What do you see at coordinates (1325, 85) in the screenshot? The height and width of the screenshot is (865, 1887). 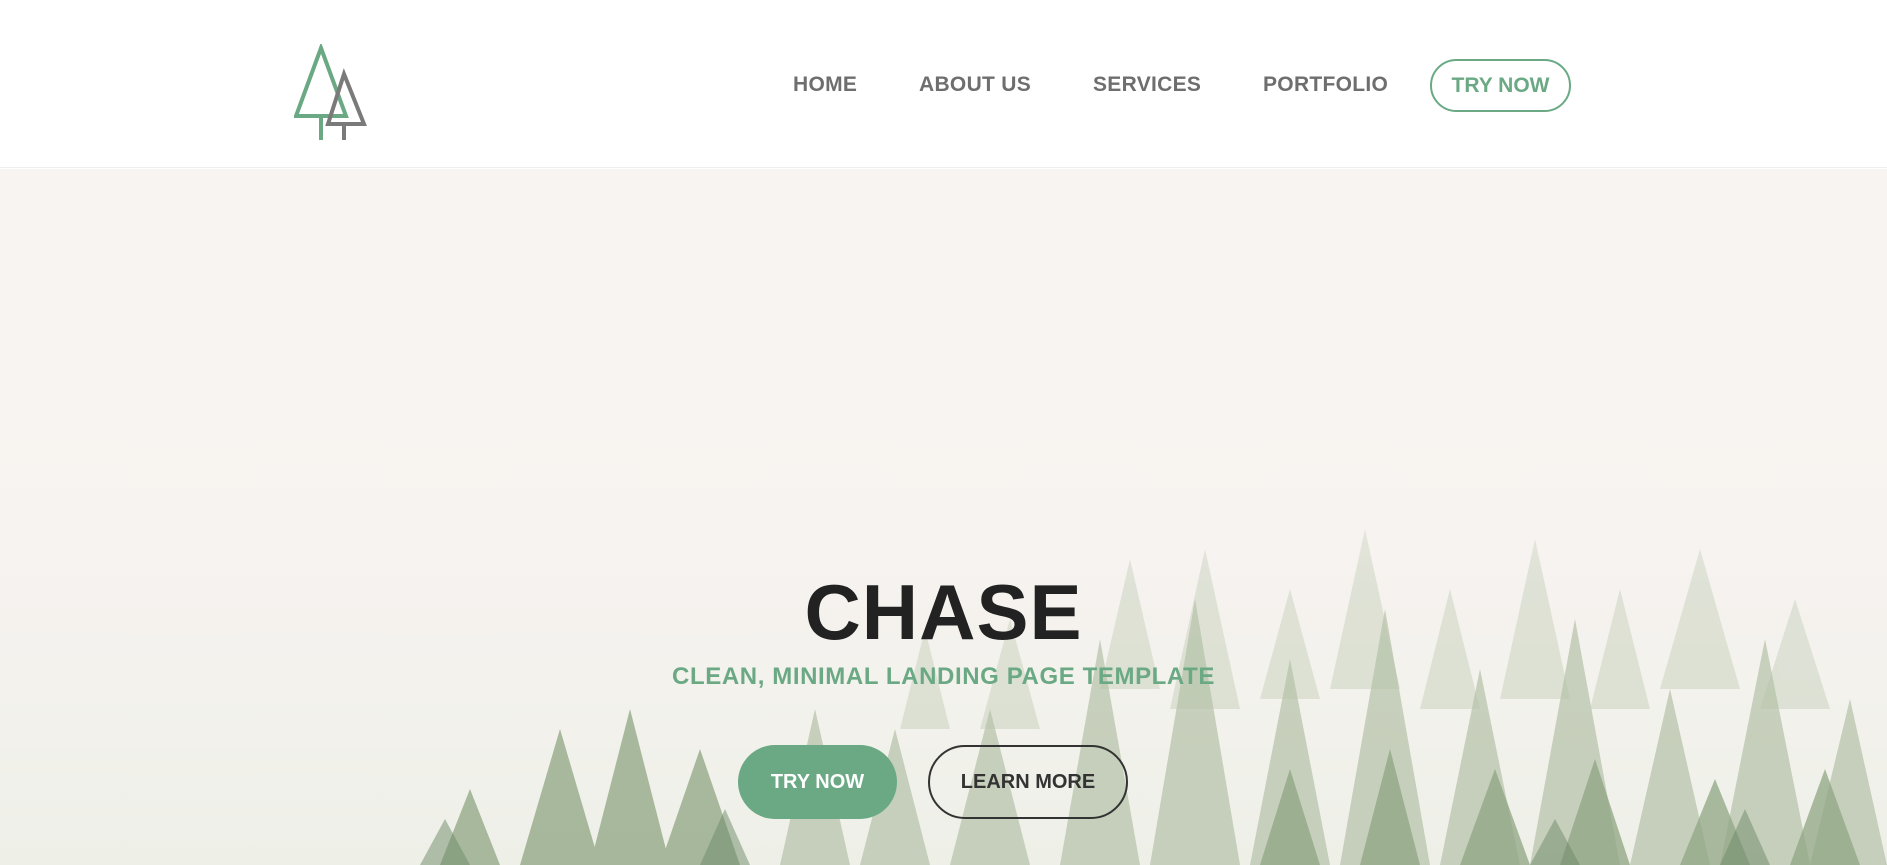 I see `nav-portfolio-link: PORTFOLIO` at bounding box center [1325, 85].